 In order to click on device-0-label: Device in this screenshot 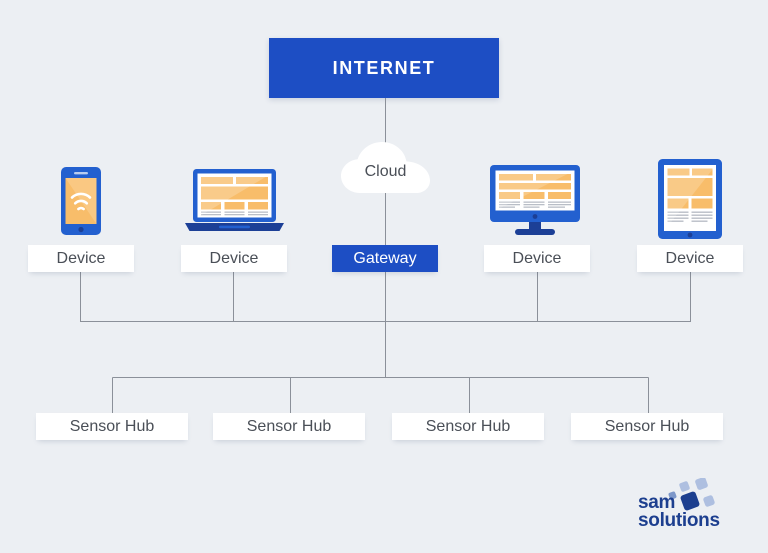, I will do `click(81, 258)`.